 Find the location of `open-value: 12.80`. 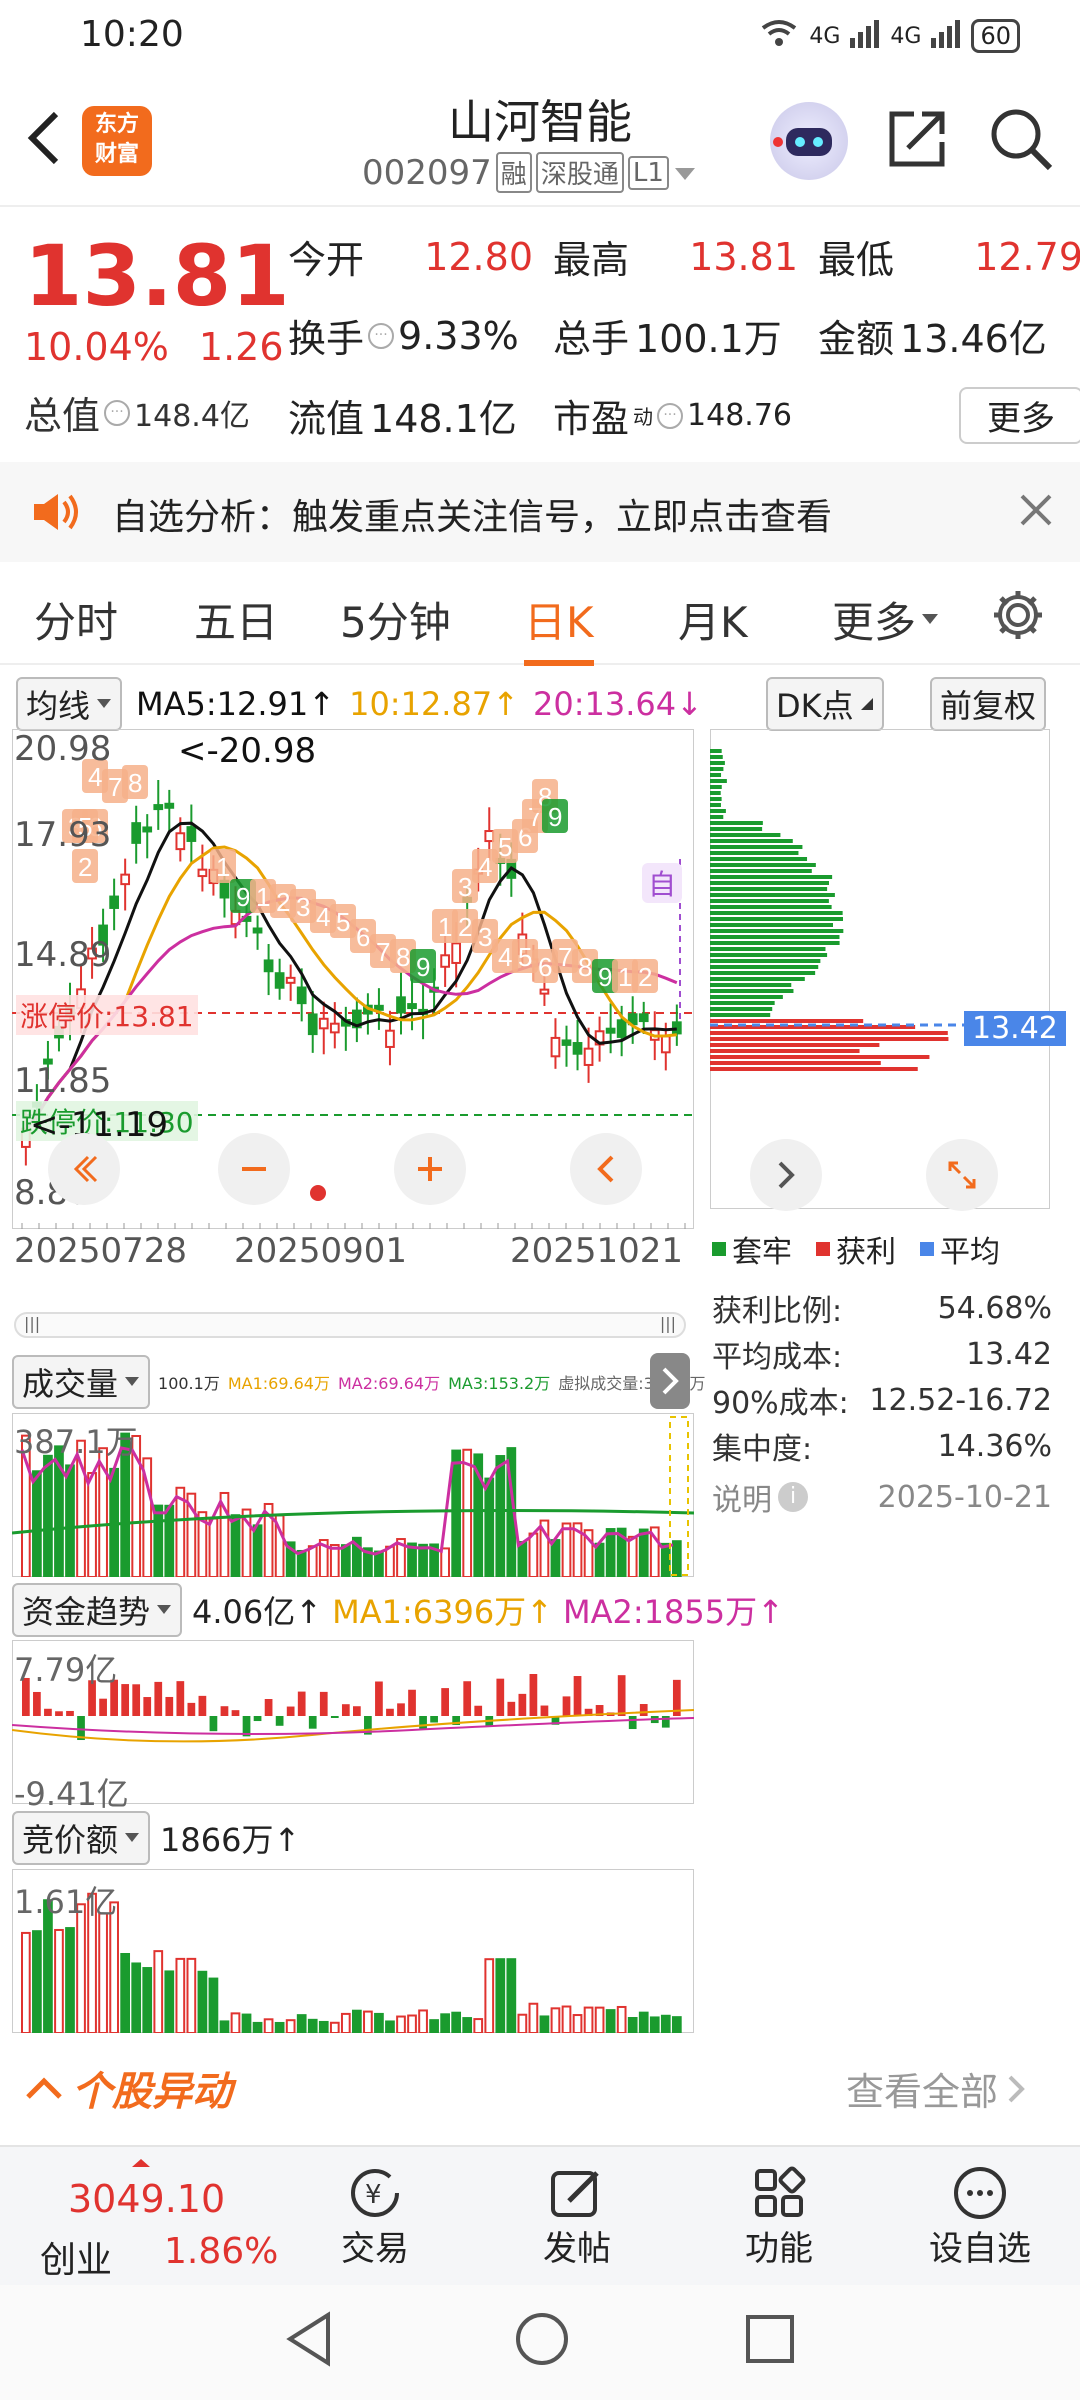

open-value: 12.80 is located at coordinates (478, 256).